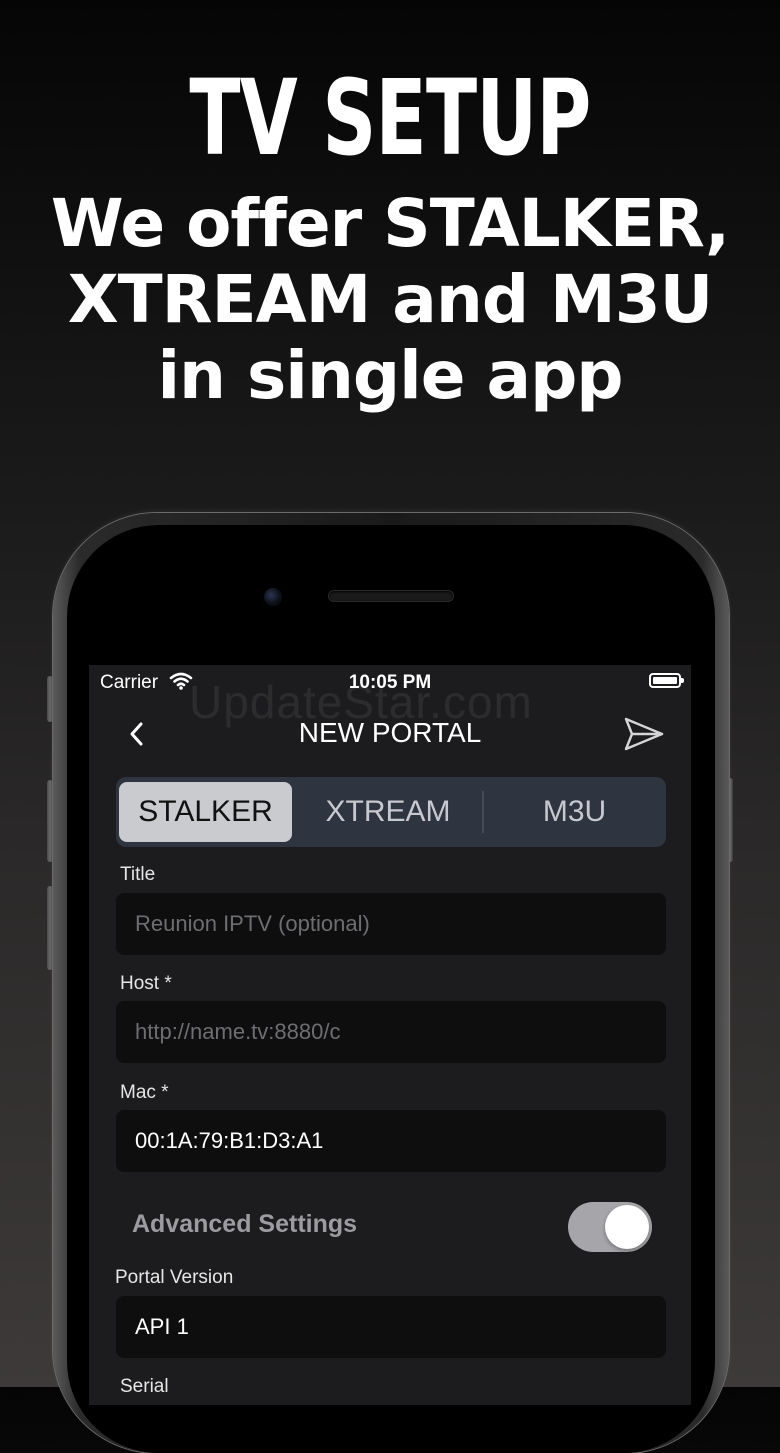  Describe the element at coordinates (205, 812) in the screenshot. I see `segment-stalker: STALKER` at that location.